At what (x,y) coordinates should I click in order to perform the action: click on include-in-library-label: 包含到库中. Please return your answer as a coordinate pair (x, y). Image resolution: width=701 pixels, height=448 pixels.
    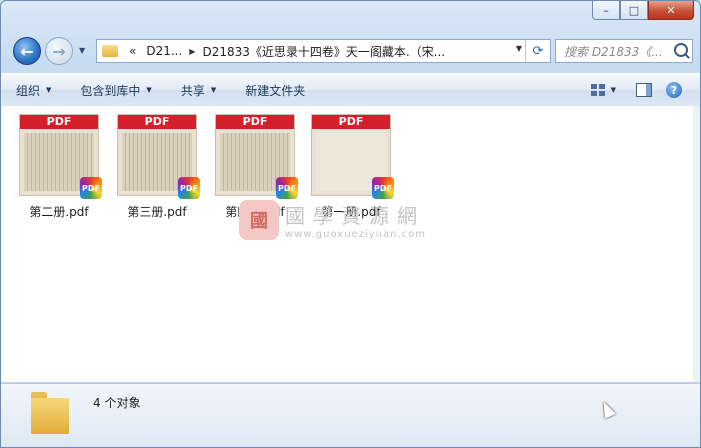
    Looking at the image, I should click on (110, 90).